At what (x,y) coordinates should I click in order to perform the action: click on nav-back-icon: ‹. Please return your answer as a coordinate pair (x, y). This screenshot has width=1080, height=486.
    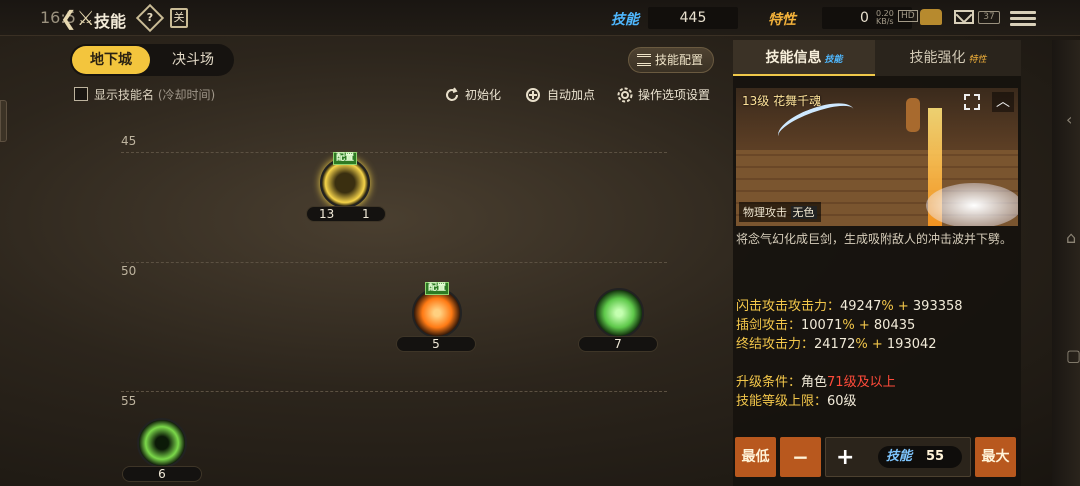
    Looking at the image, I should click on (1069, 119).